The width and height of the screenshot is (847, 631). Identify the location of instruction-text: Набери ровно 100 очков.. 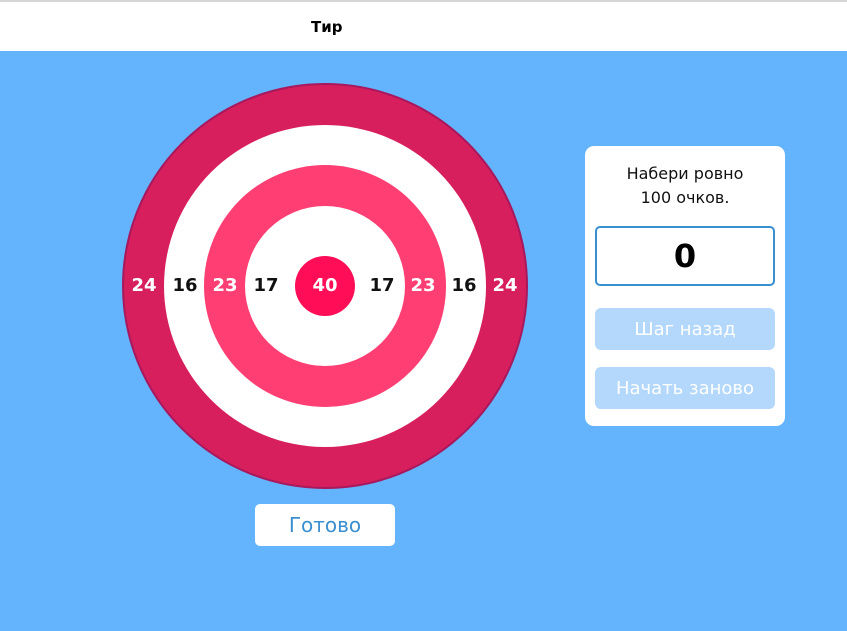
(685, 186).